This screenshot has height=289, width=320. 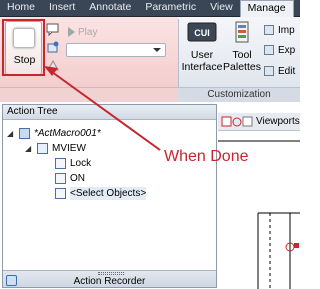 I want to click on action-recorder-footer: Action Recorder, so click(x=109, y=278).